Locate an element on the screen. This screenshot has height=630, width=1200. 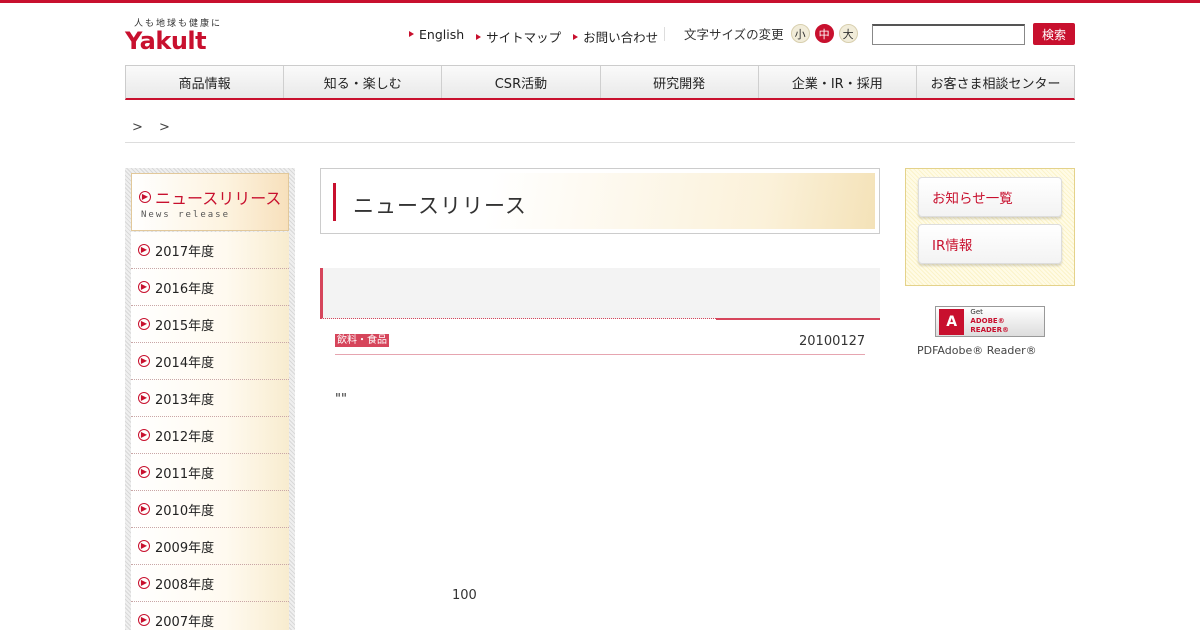
sidebar-item-label: 2012年度 is located at coordinates (185, 437).